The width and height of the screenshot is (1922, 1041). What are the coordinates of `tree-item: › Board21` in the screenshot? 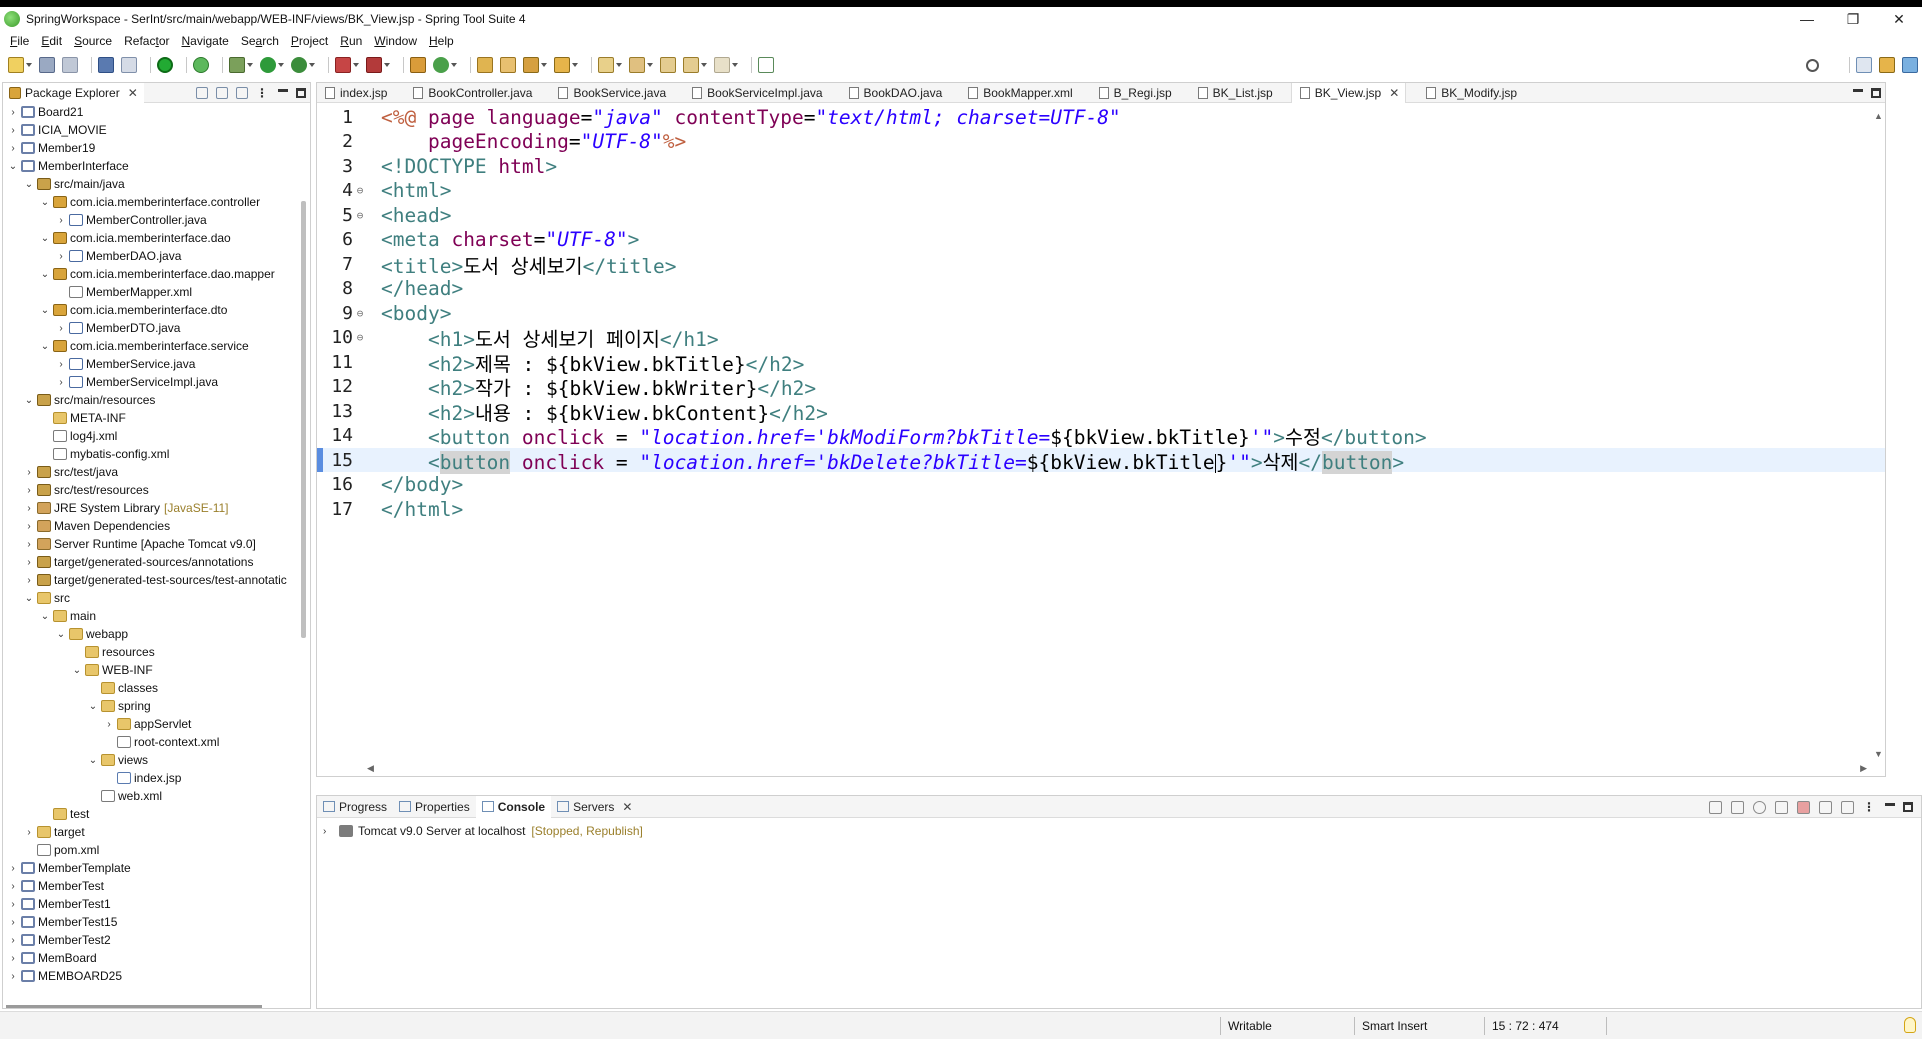 It's located at (148, 112).